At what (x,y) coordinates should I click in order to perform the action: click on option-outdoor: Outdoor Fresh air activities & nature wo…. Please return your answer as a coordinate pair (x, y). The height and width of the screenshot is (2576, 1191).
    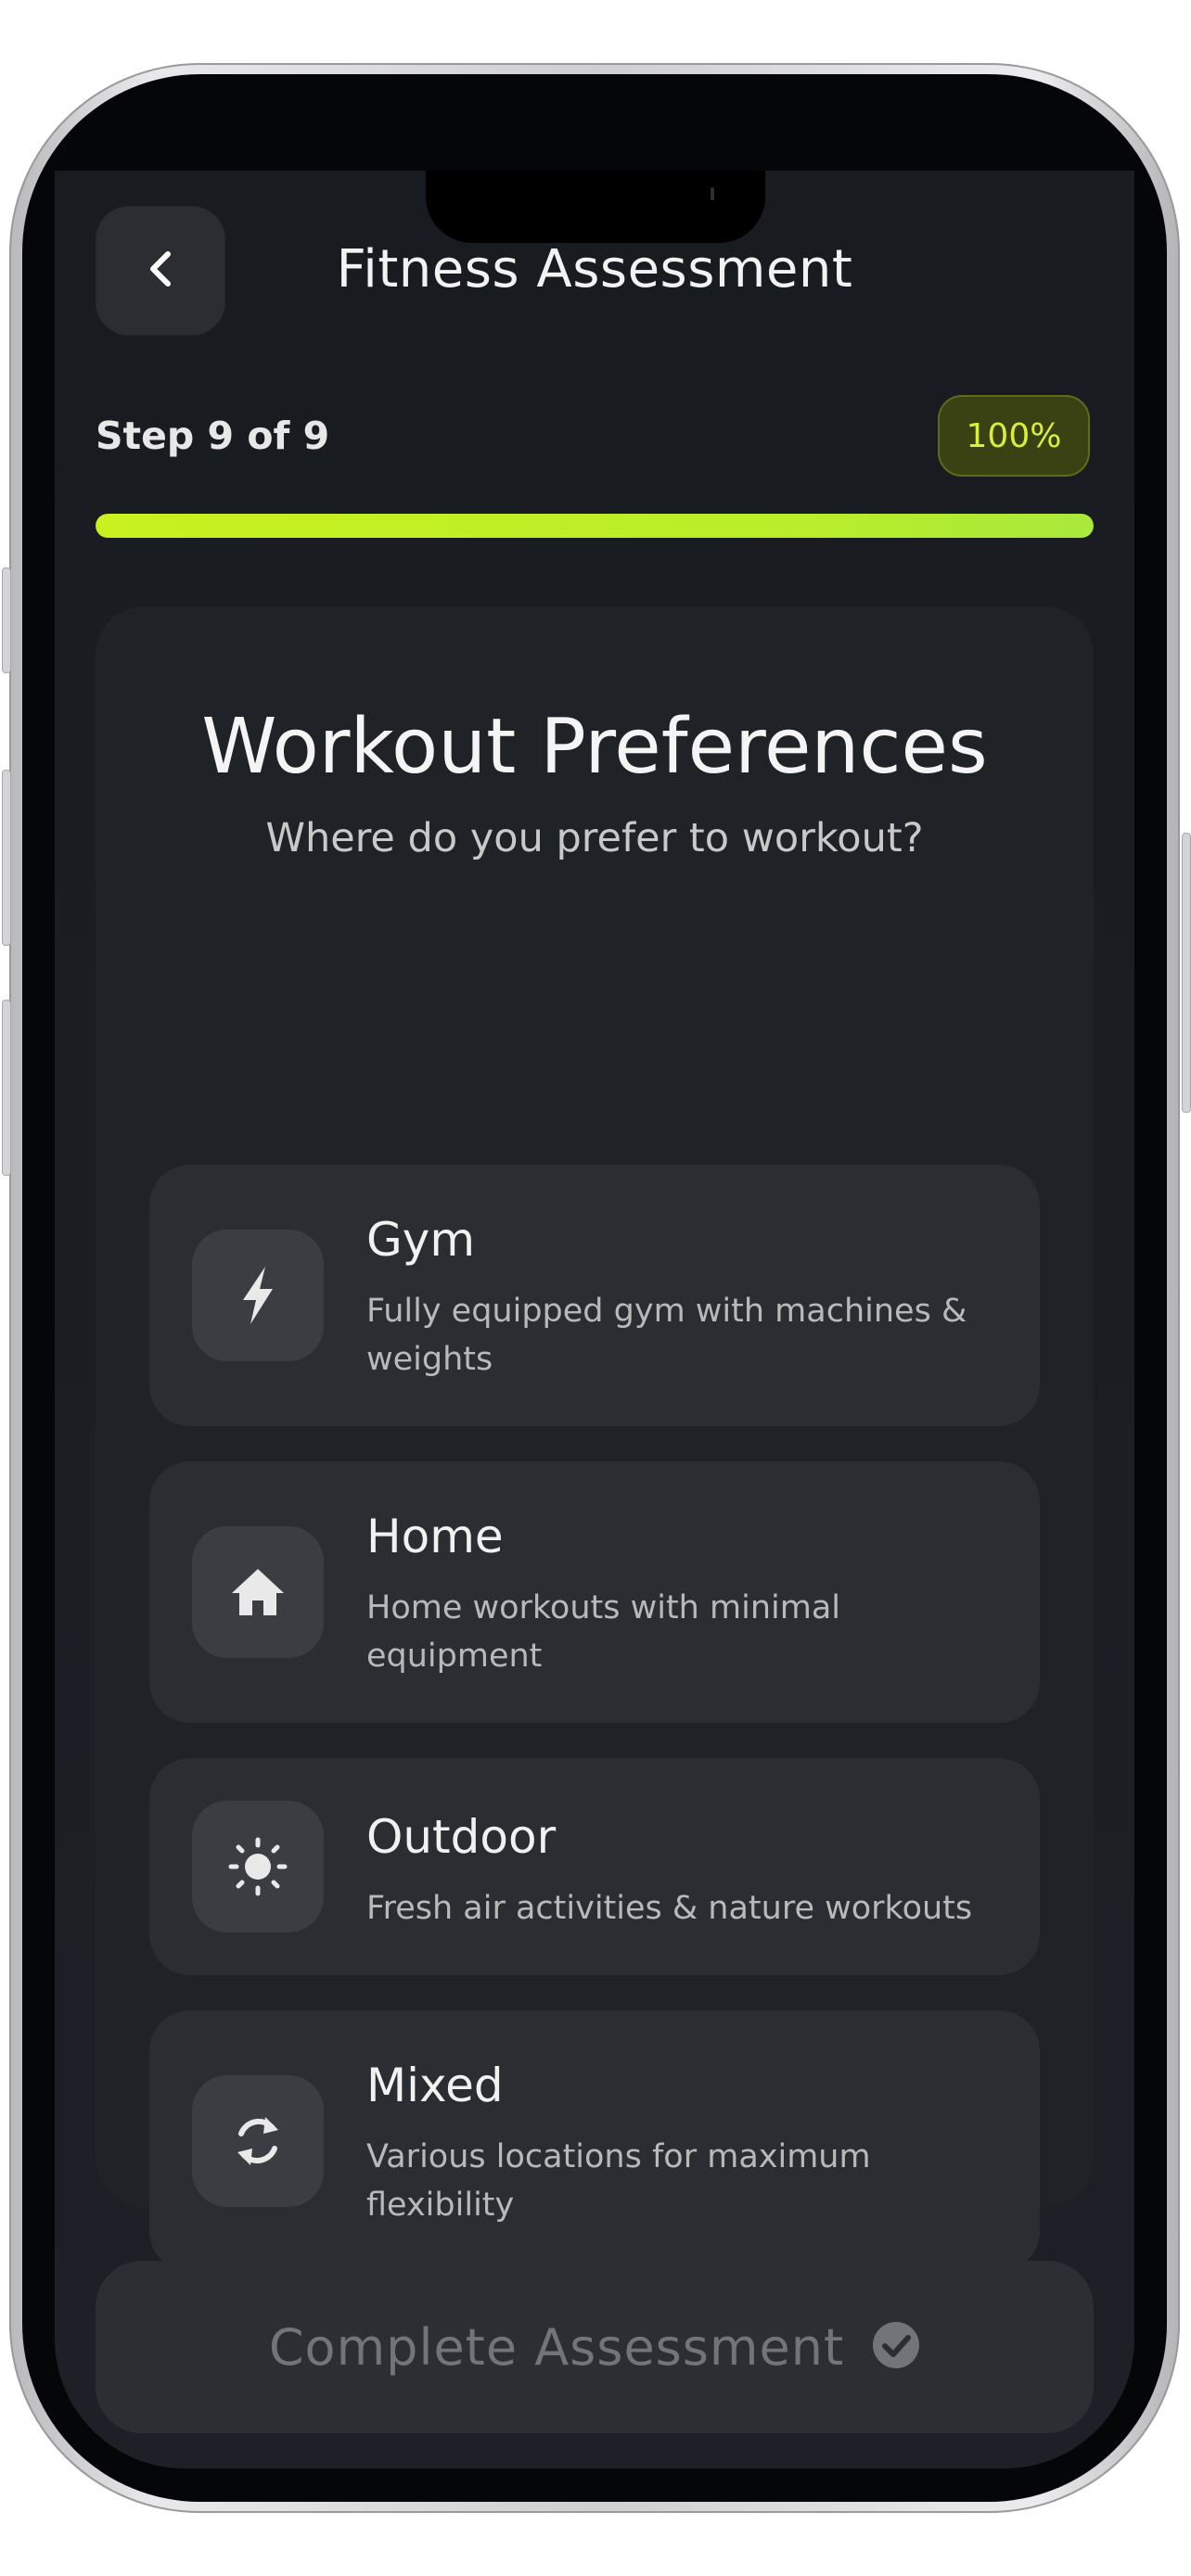
    Looking at the image, I should click on (594, 1867).